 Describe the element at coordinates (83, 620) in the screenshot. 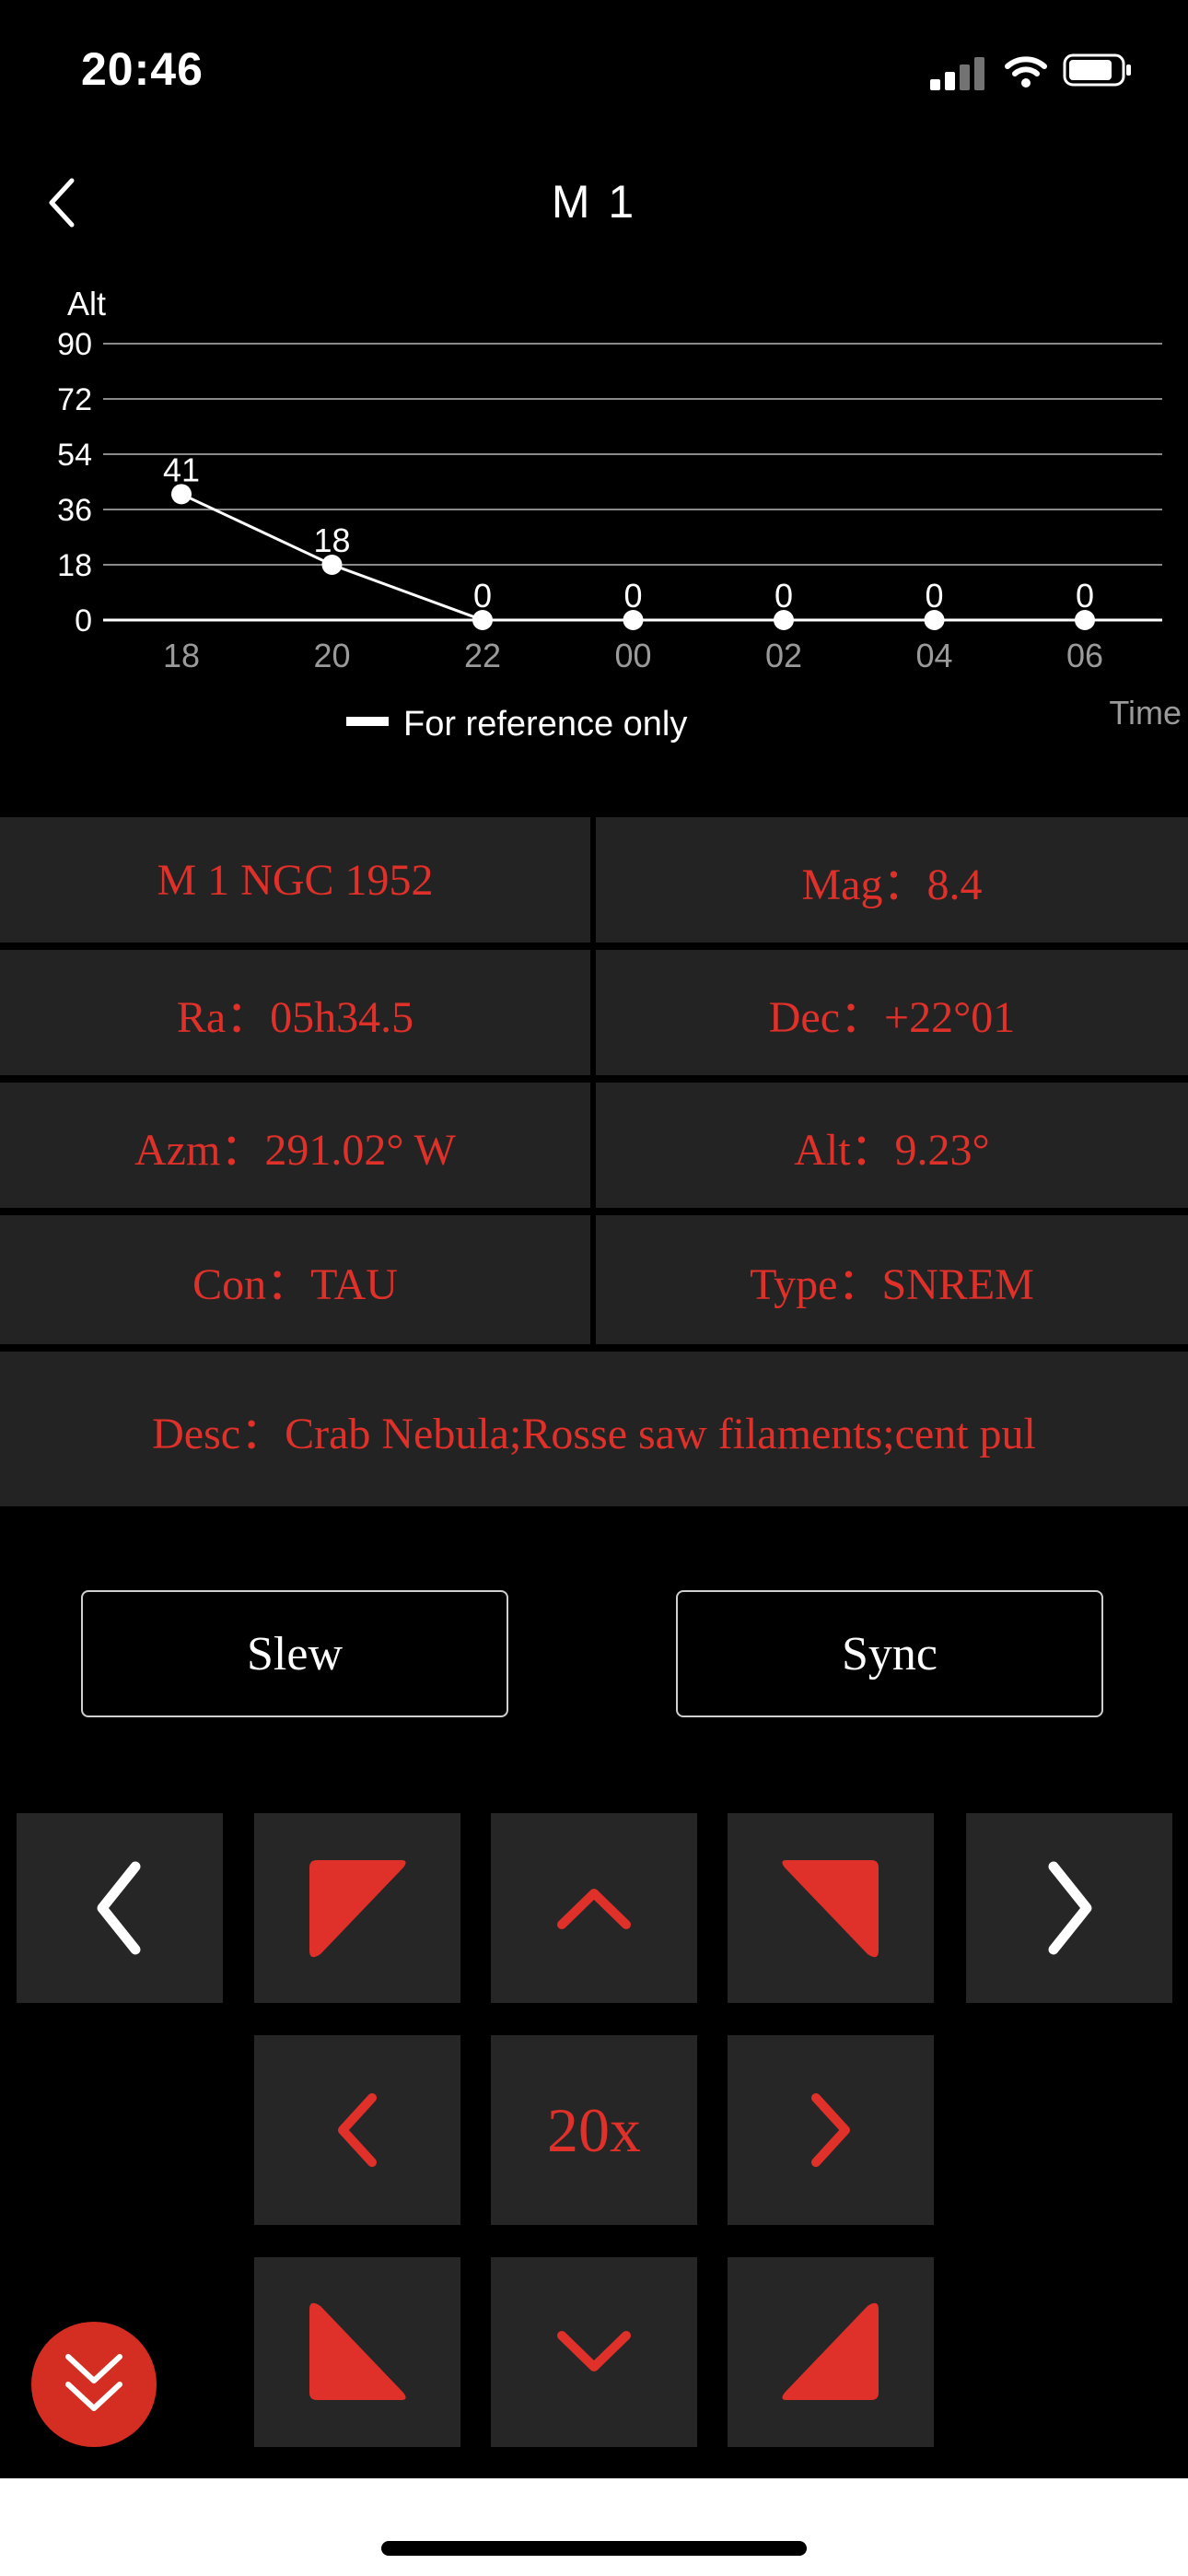

I see `y-tick-label: 0` at that location.